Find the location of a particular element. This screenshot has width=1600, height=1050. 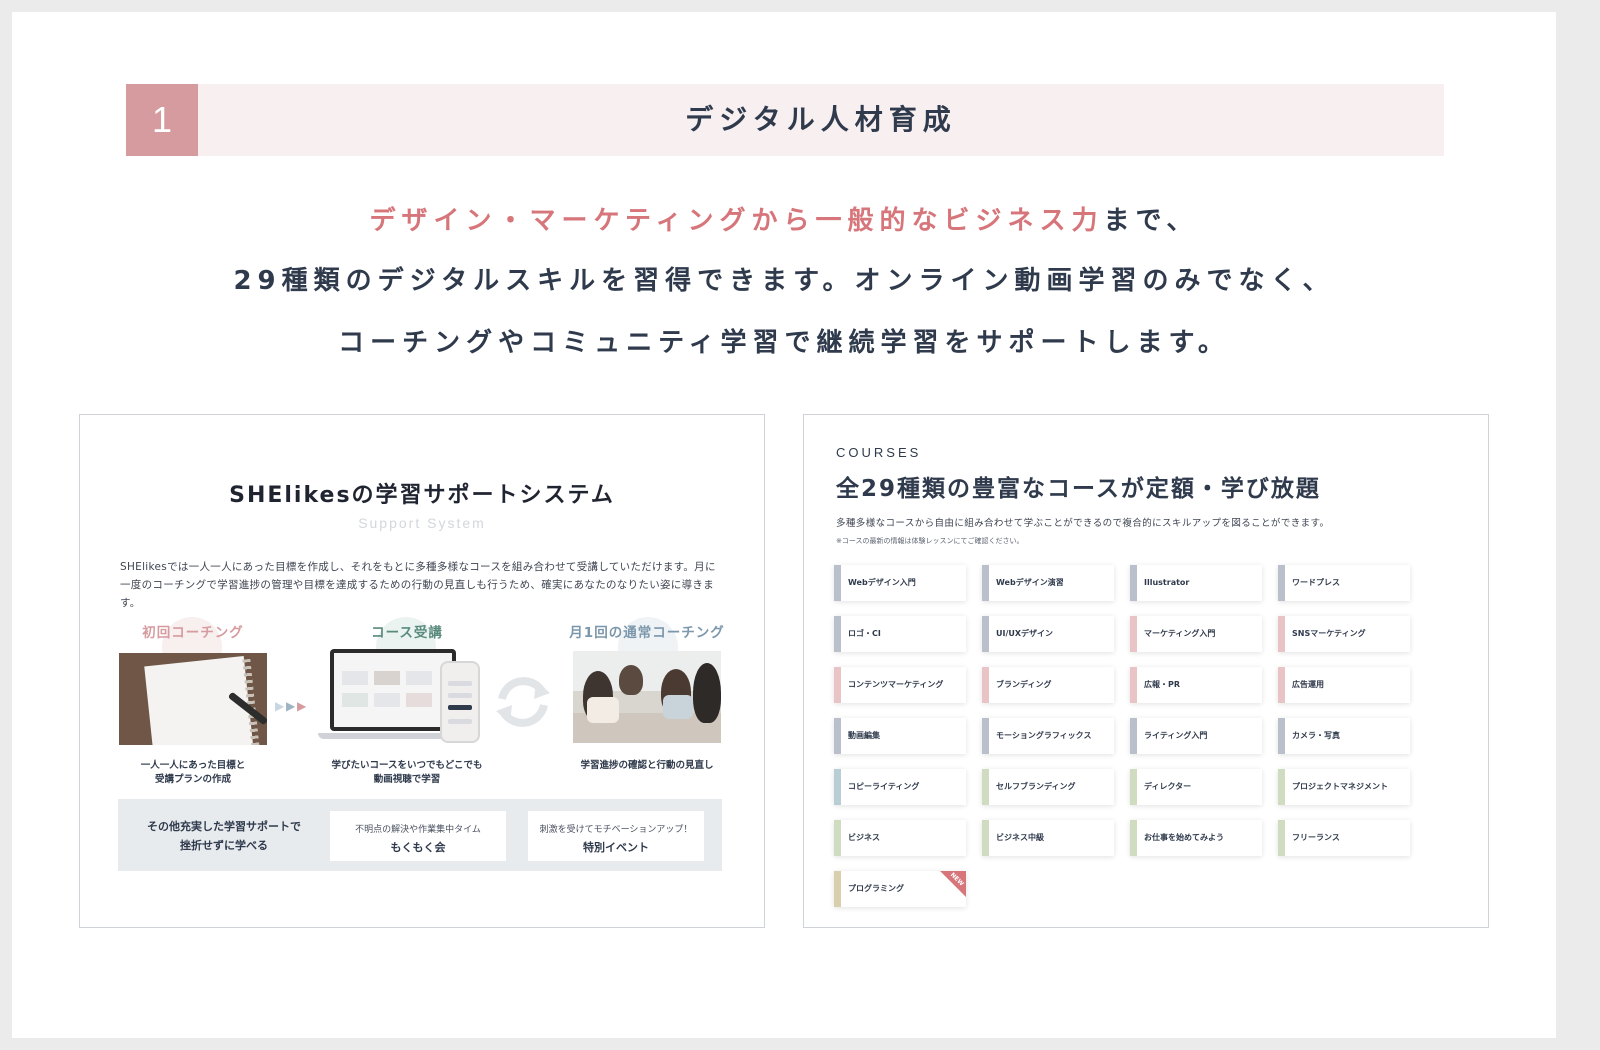

extra-support-text-line-1: その他充実した学習サポートで is located at coordinates (224, 826).